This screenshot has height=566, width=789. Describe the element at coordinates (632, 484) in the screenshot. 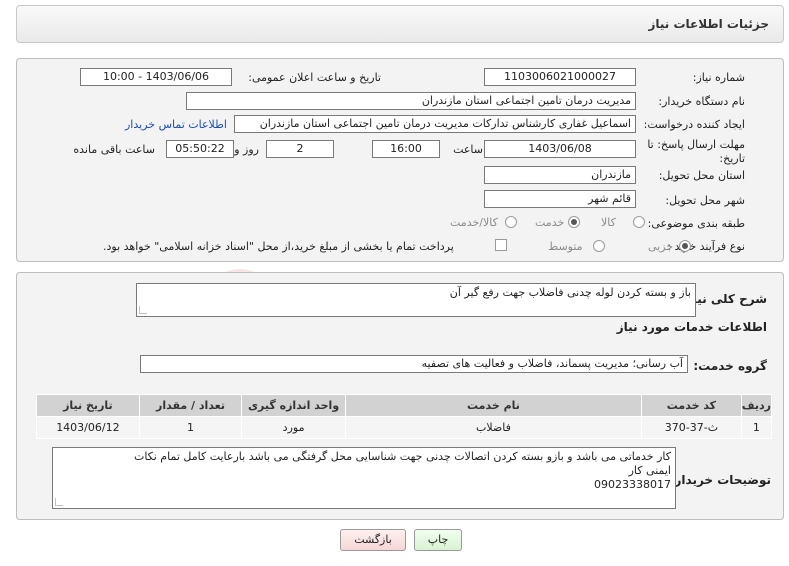

I see `buyer-notes-line-3: 09023338017` at that location.